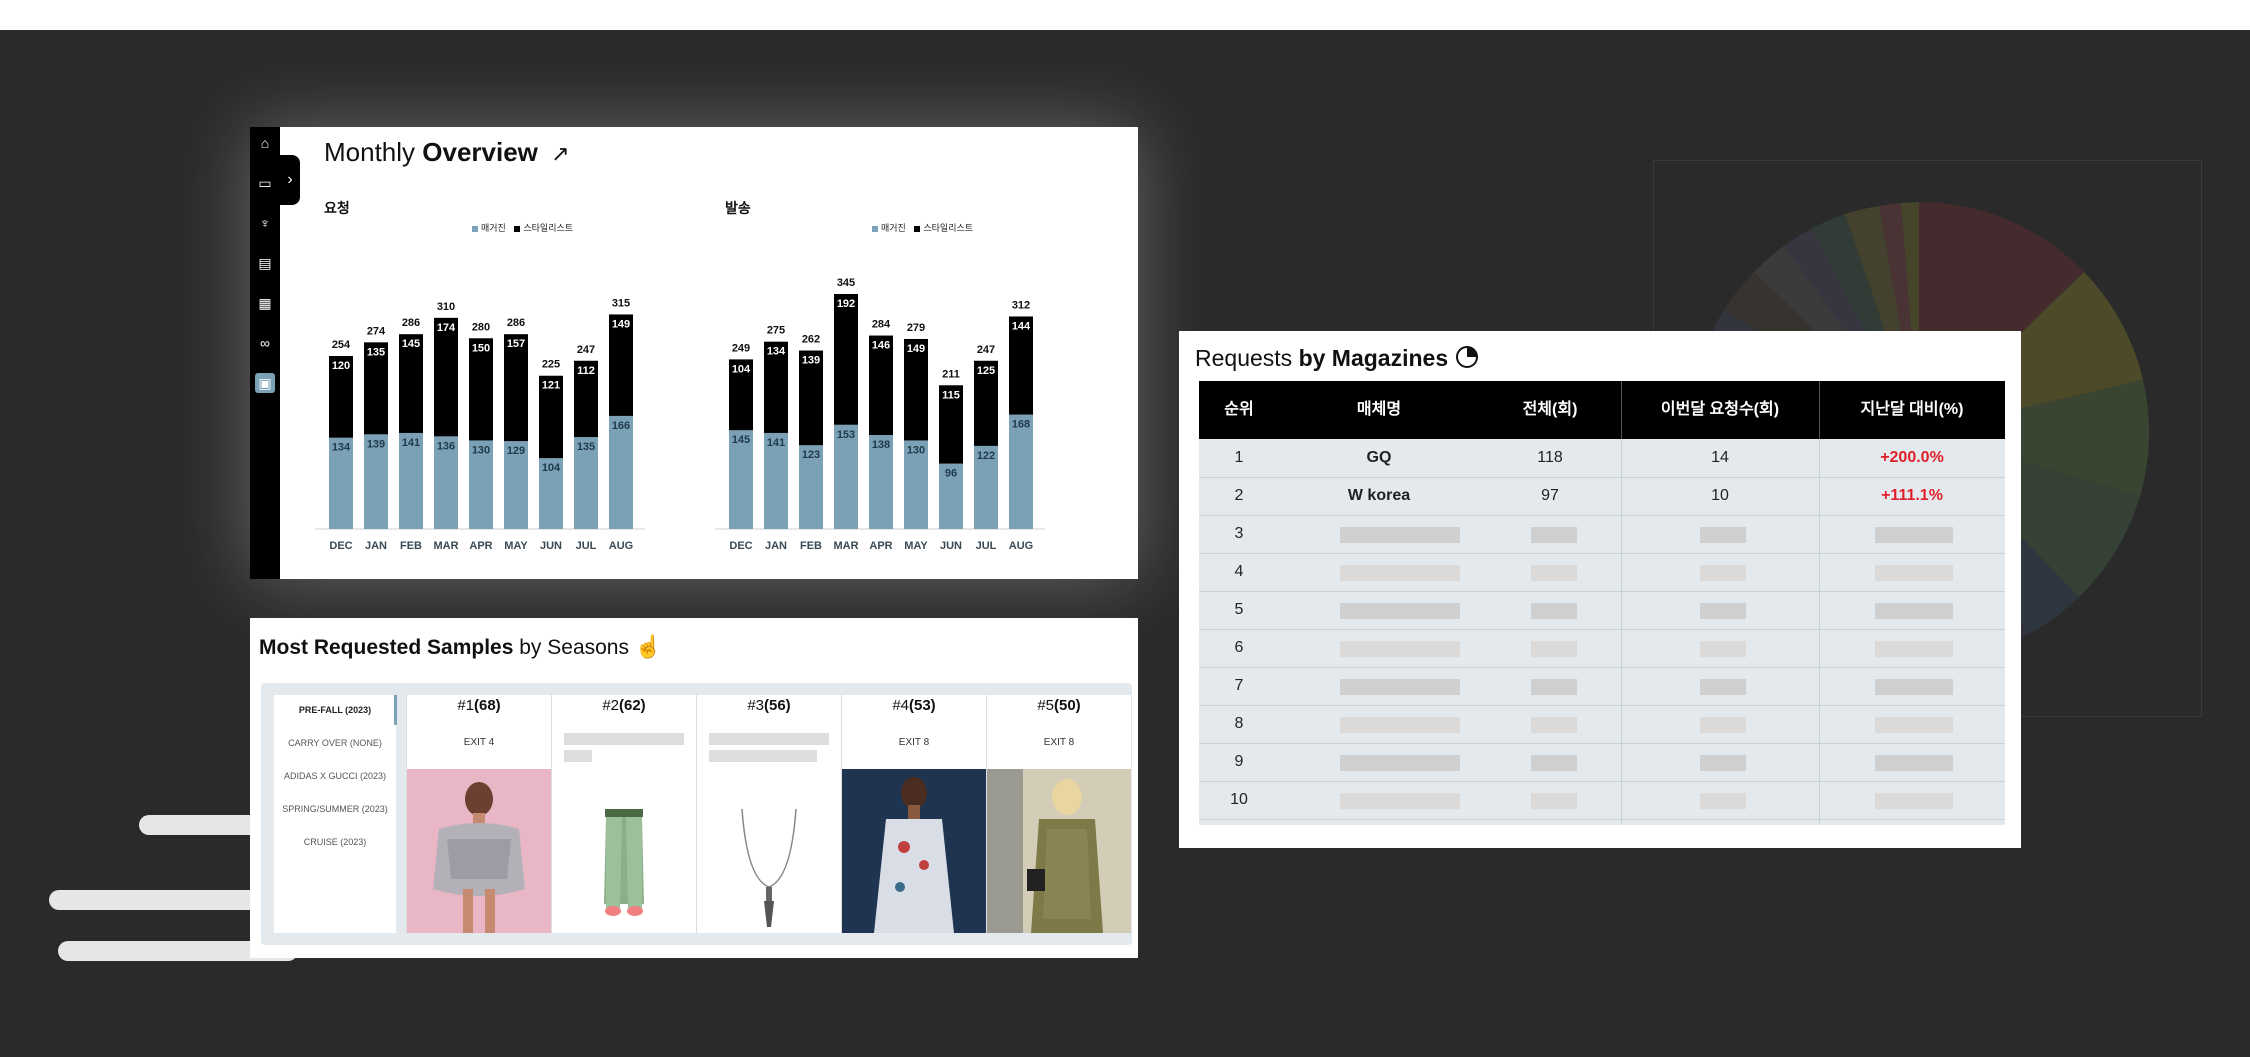 This screenshot has width=2250, height=1057. I want to click on data-label-stylist: 149, so click(621, 324).